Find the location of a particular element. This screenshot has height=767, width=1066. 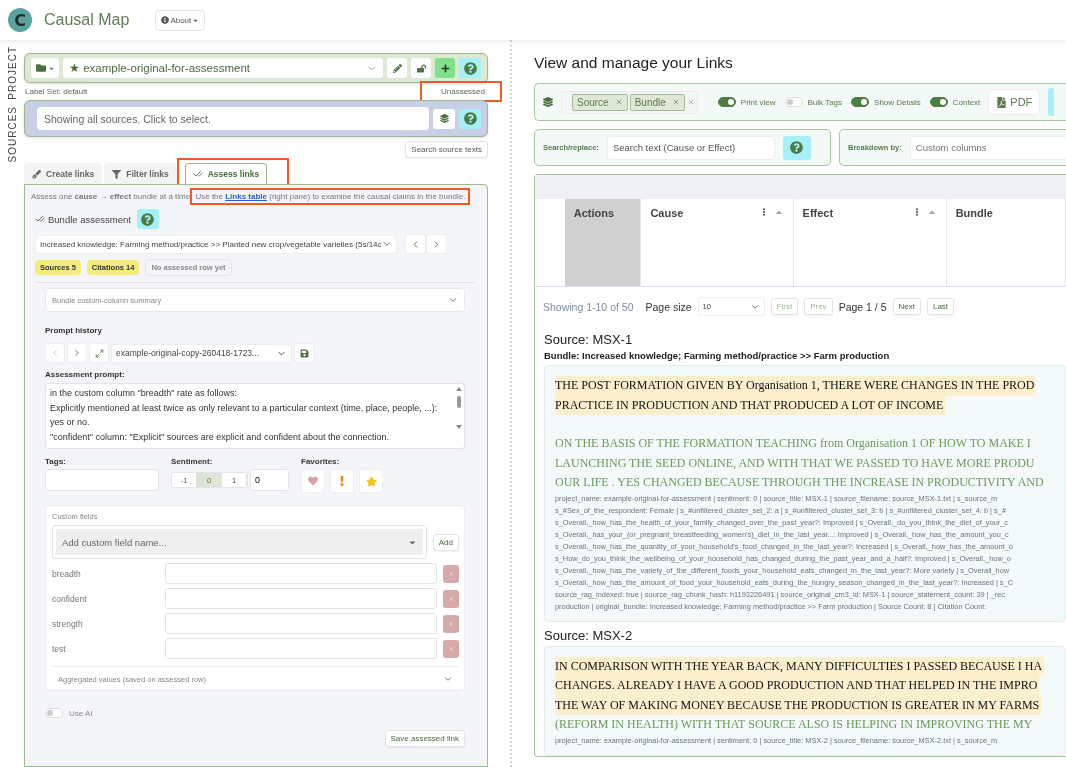

page-indicator: Page 1 / 5 is located at coordinates (862, 306).